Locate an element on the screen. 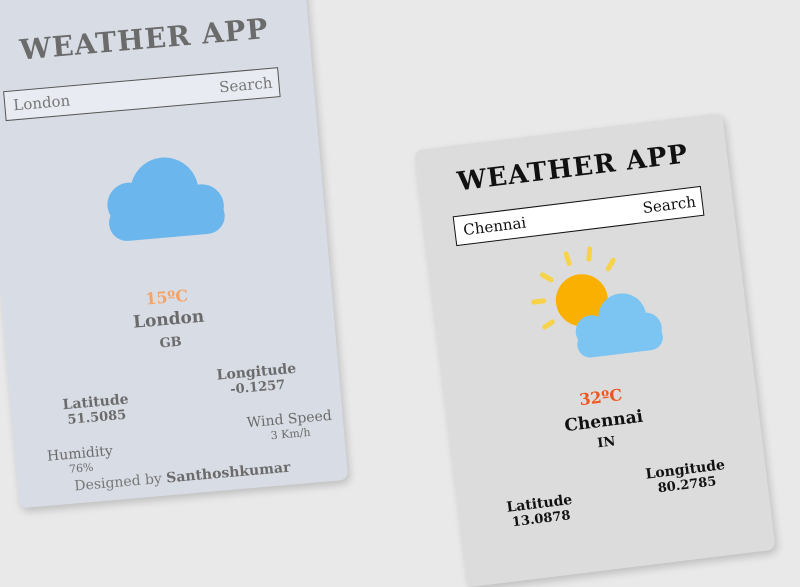  humidity-stat: Humidity 76% is located at coordinates (80, 460).